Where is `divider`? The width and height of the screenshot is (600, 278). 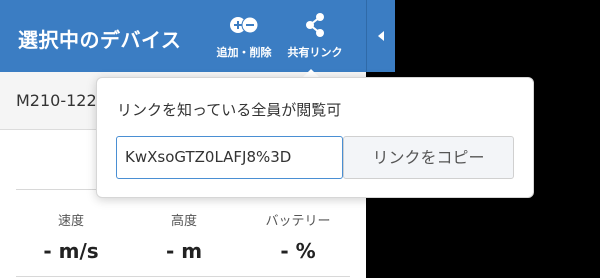
divider is located at coordinates (183, 276).